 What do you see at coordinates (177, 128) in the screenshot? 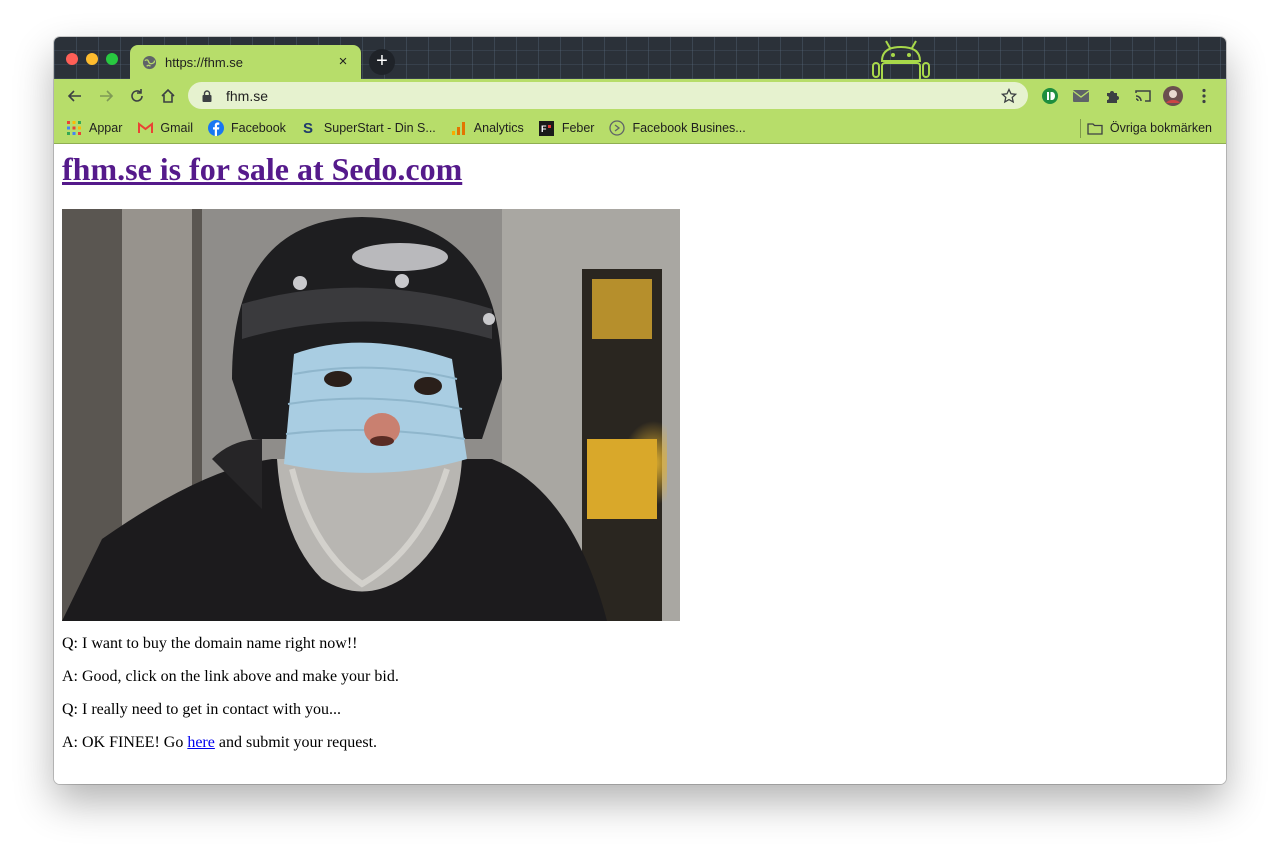
I see `bookmark-label: Gmail` at bounding box center [177, 128].